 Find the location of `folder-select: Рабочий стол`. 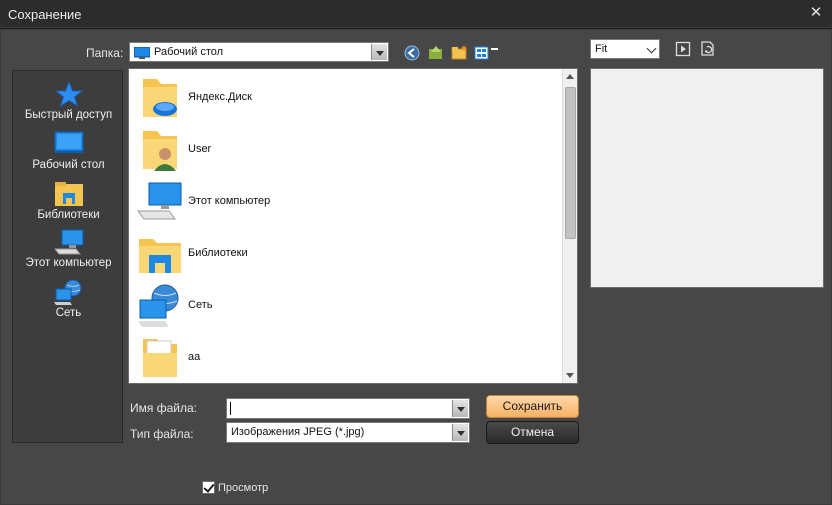

folder-select: Рабочий стол is located at coordinates (259, 52).